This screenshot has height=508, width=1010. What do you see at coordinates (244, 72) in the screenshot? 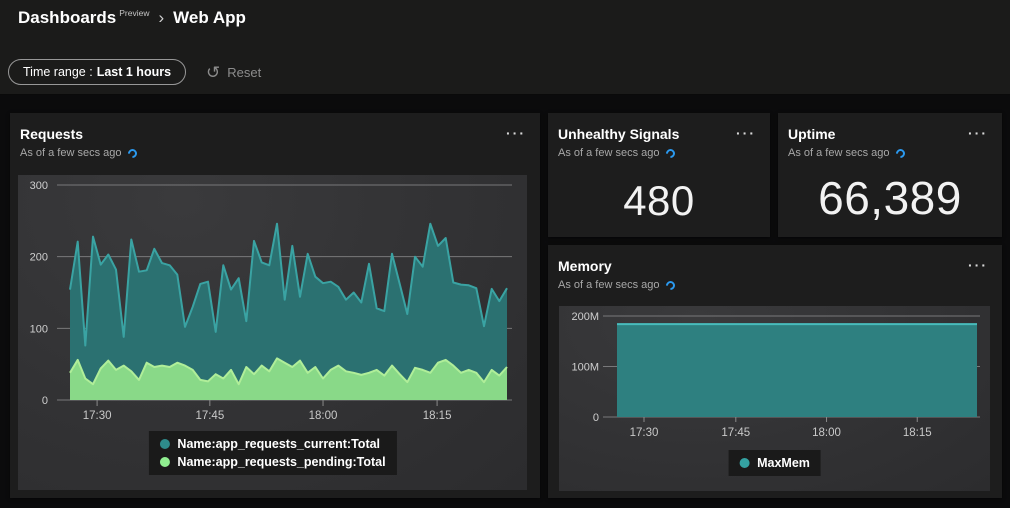
I see `reset-label: Reset` at bounding box center [244, 72].